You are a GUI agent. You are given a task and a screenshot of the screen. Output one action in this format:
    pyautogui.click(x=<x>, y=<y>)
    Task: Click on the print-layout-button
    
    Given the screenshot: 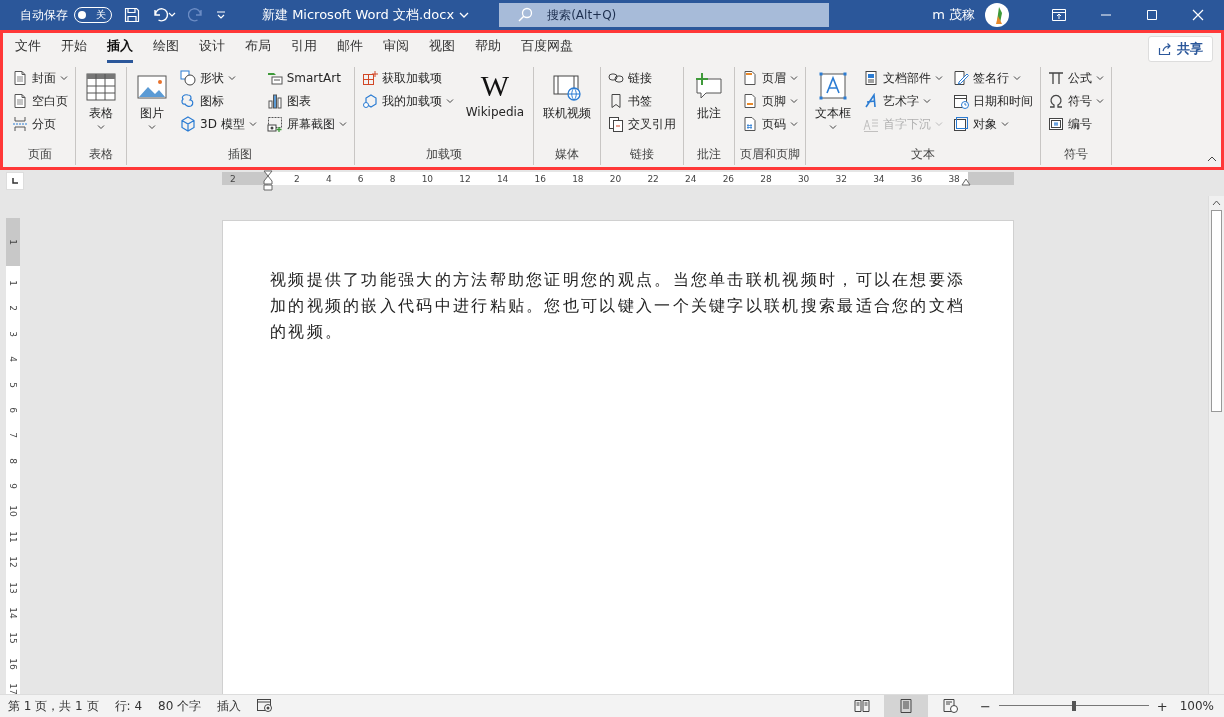 What is the action you would take?
    pyautogui.click(x=905, y=706)
    